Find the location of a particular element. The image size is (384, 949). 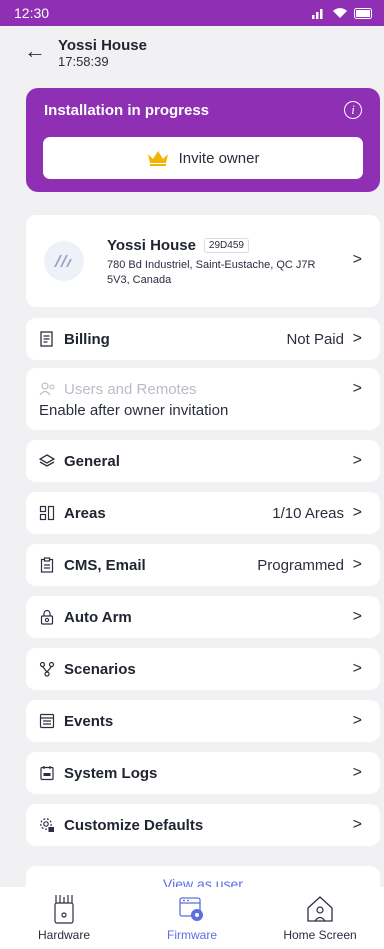

nav-label: Hardware is located at coordinates (64, 935).